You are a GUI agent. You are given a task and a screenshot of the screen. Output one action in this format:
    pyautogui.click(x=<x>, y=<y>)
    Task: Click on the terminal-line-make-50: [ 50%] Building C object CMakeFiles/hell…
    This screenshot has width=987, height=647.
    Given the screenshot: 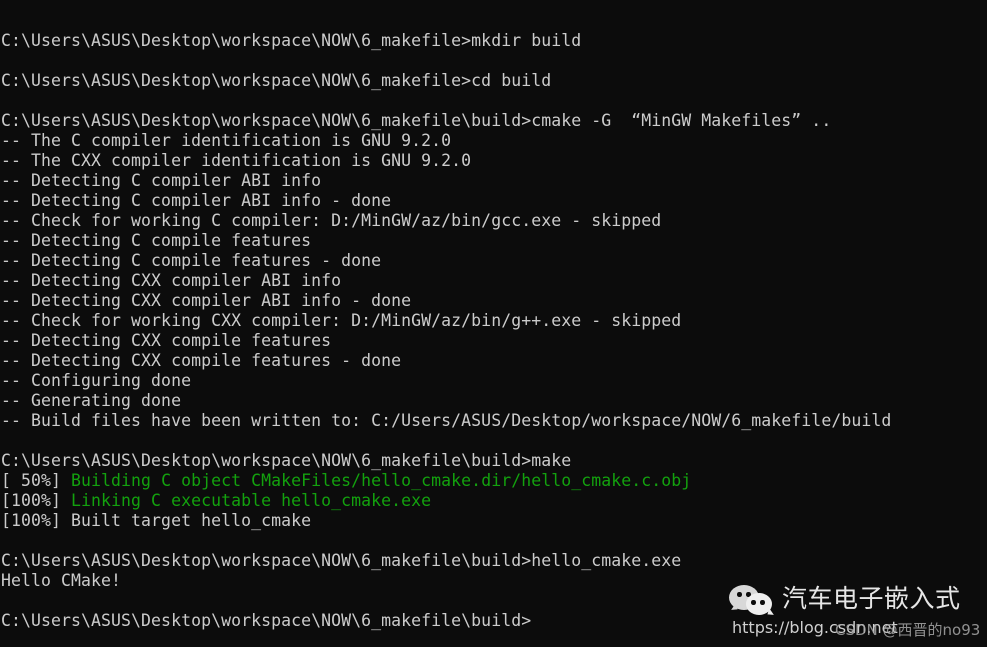 What is the action you would take?
    pyautogui.click(x=494, y=481)
    